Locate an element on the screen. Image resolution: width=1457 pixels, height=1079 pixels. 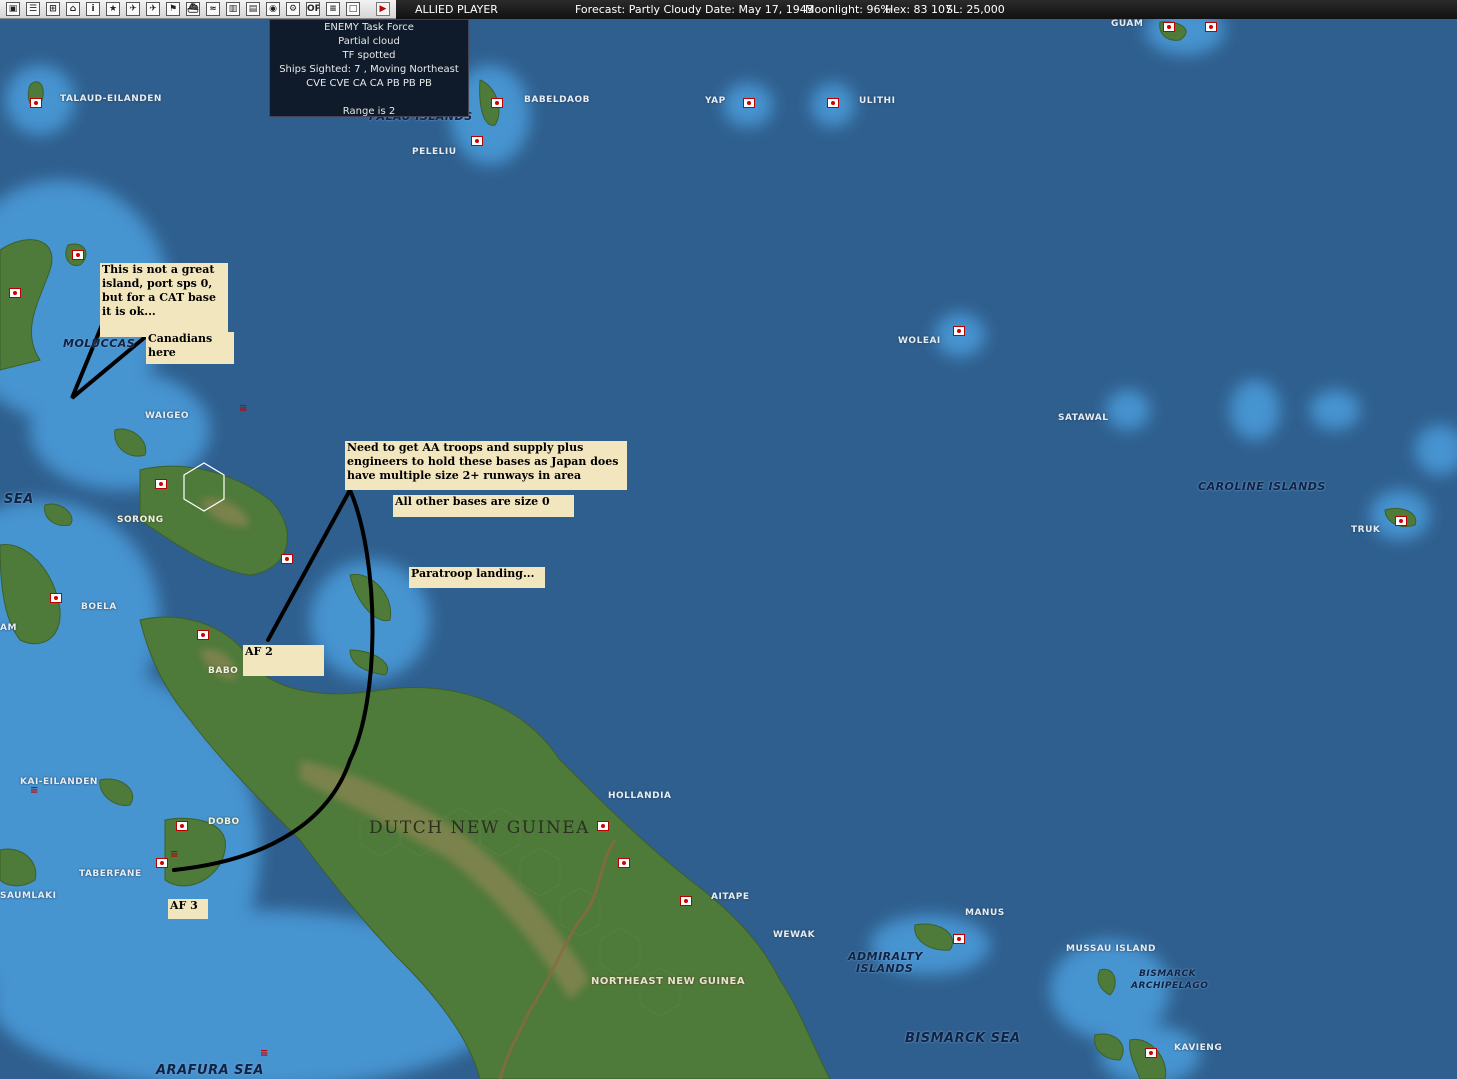
sl-label: SL: 25,000 is located at coordinates (975, 9).